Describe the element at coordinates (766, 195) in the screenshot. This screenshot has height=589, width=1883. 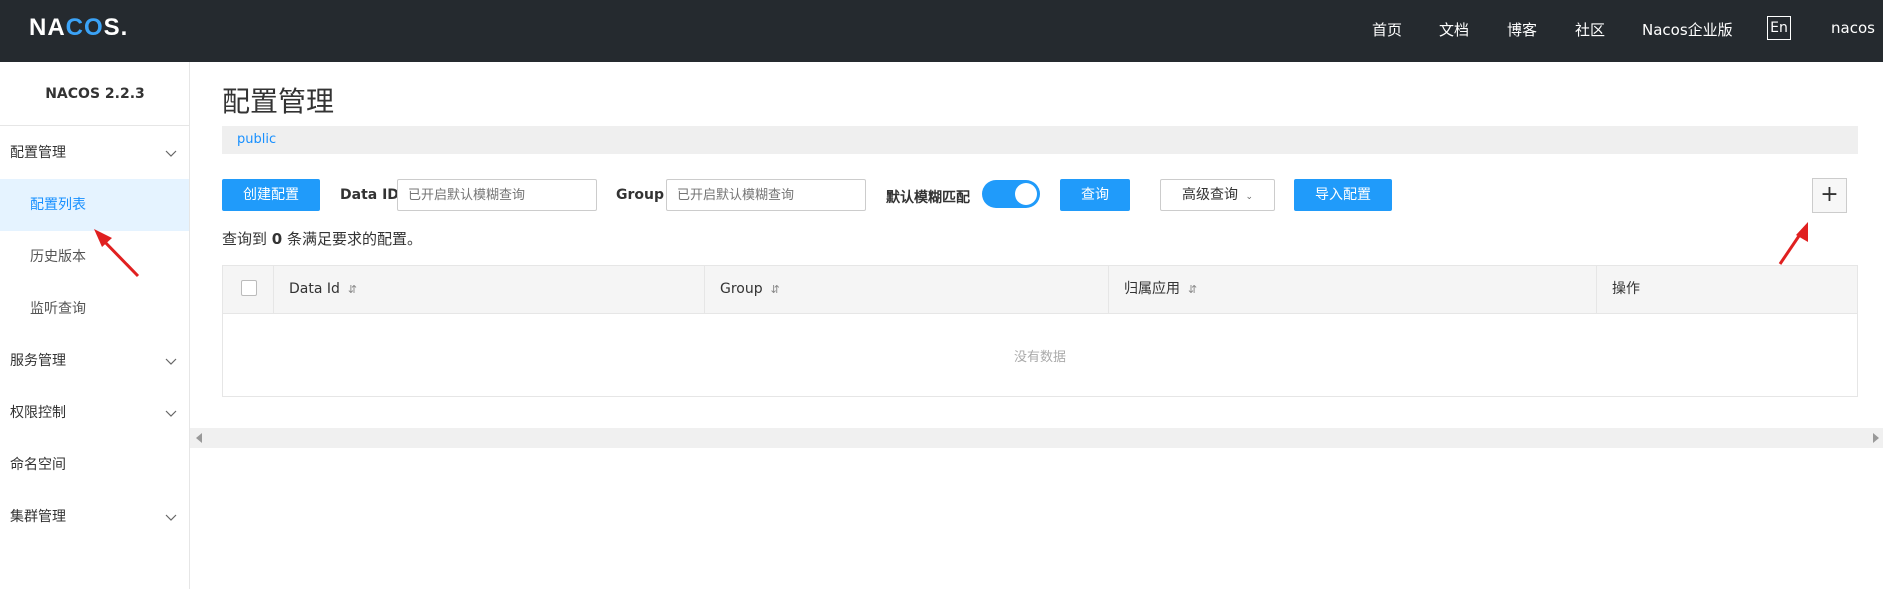
I see `group-input` at that location.